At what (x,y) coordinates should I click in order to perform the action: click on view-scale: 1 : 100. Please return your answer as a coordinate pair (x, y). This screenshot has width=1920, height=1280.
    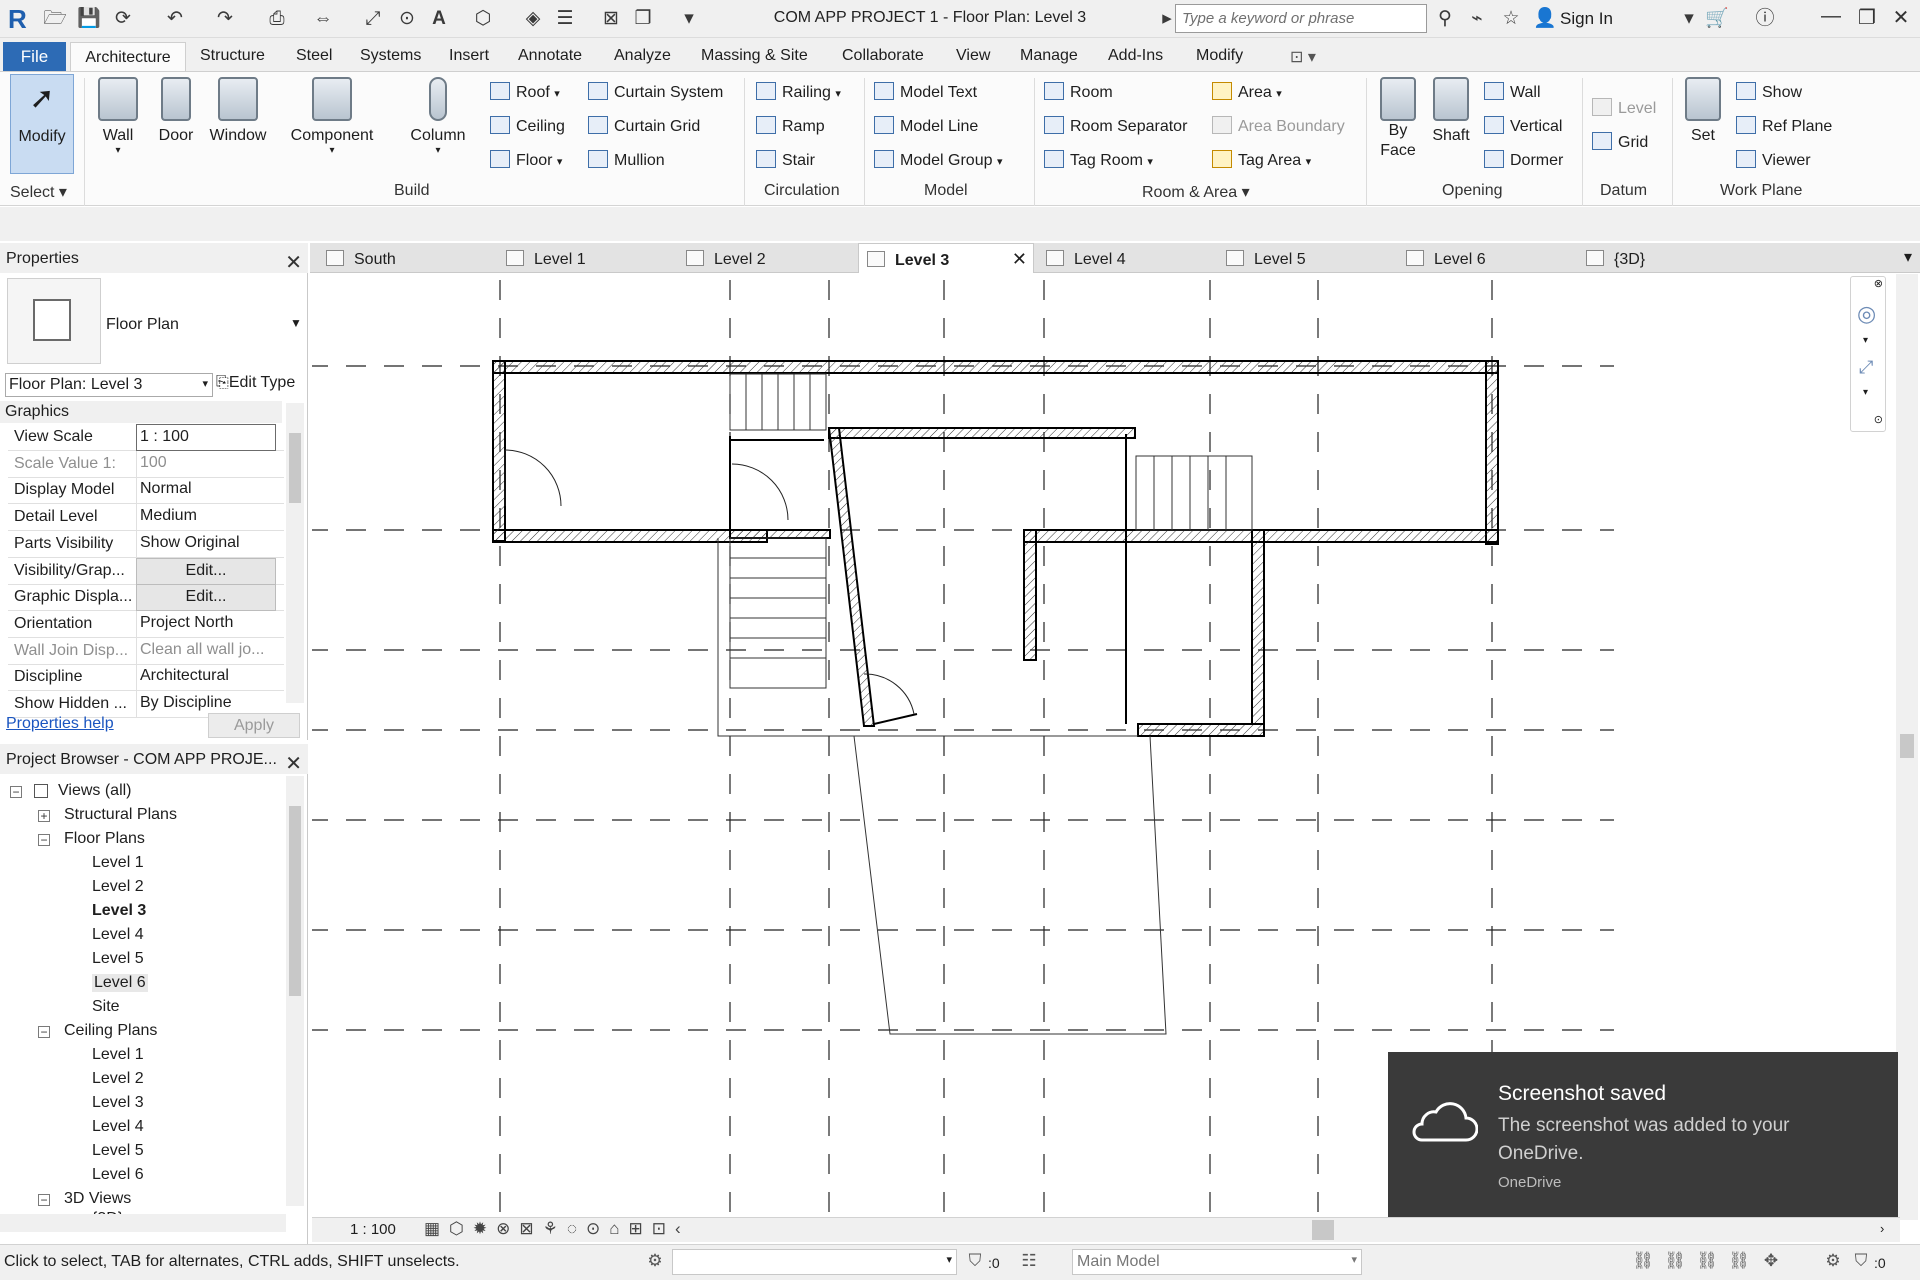
    Looking at the image, I should click on (373, 1229).